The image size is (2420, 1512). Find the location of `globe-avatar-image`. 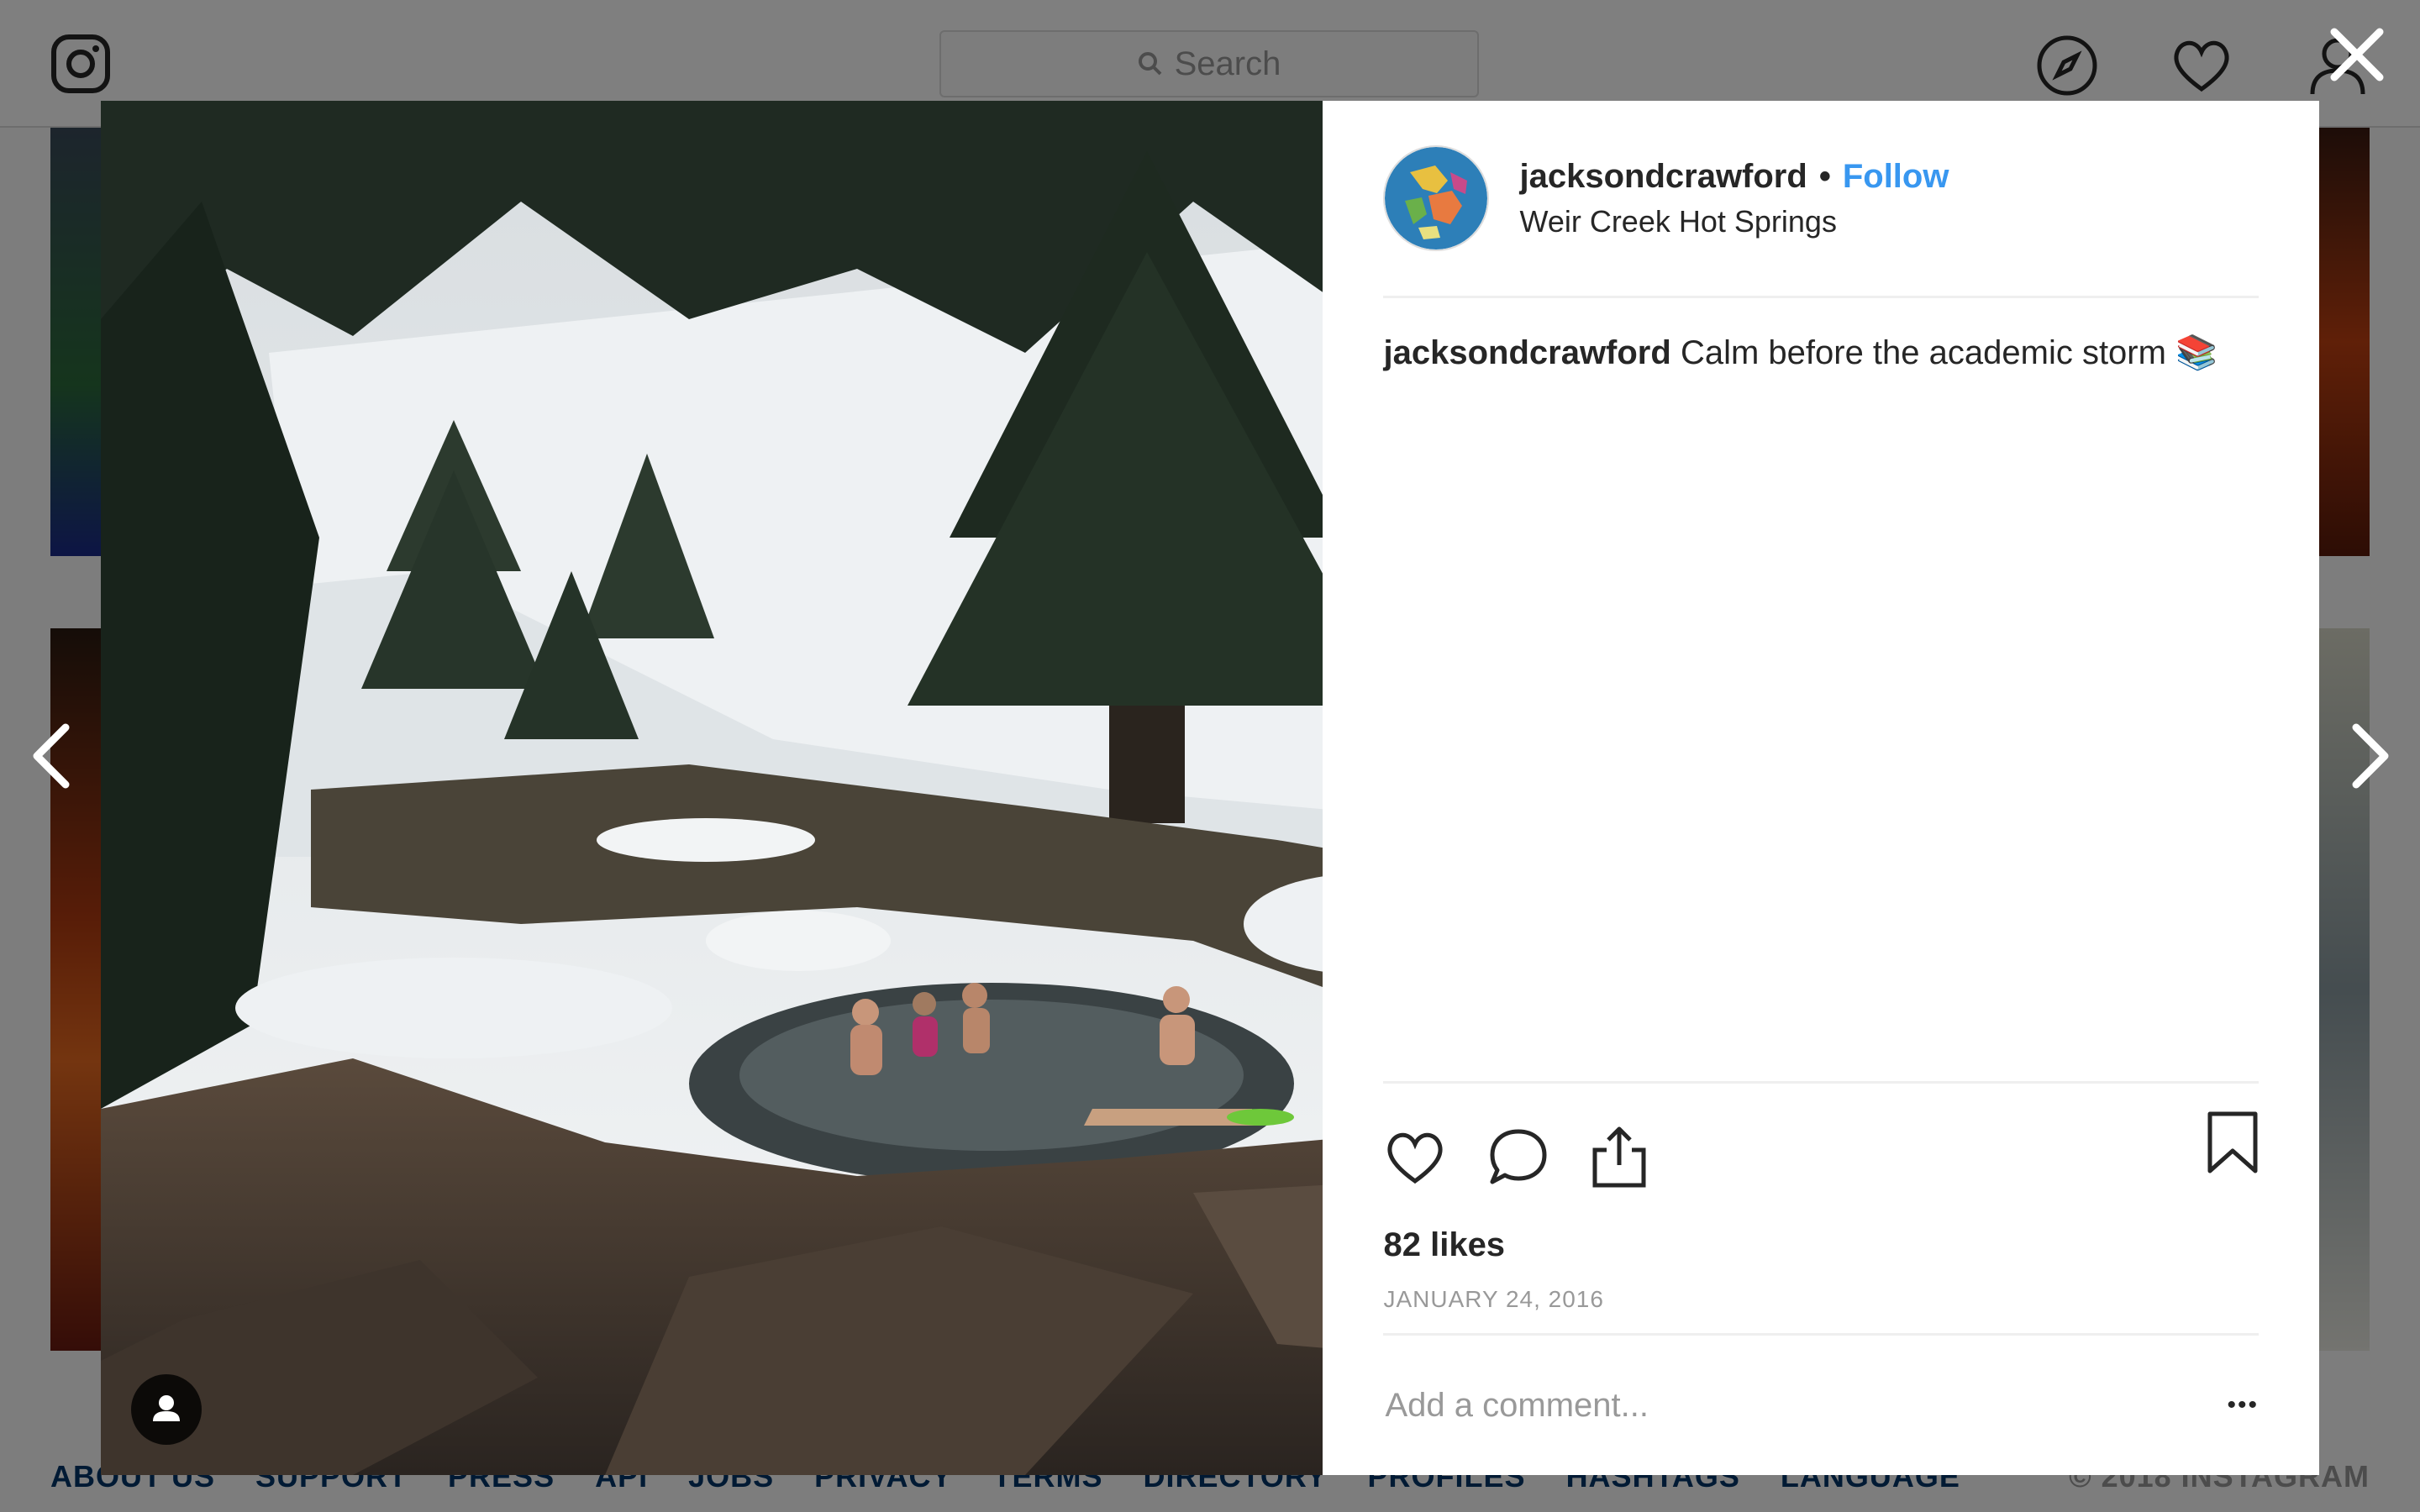

globe-avatar-image is located at coordinates (1437, 198).